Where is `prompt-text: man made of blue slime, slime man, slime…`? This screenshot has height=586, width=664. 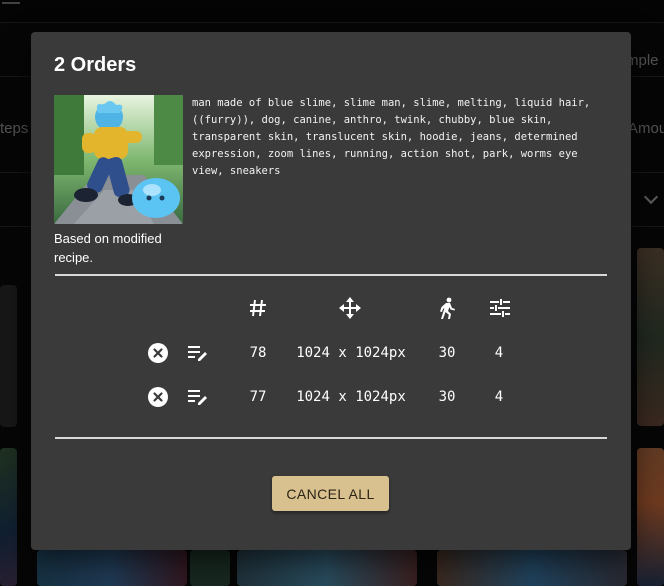 prompt-text: man made of blue slime, slime man, slime… is located at coordinates (391, 137).